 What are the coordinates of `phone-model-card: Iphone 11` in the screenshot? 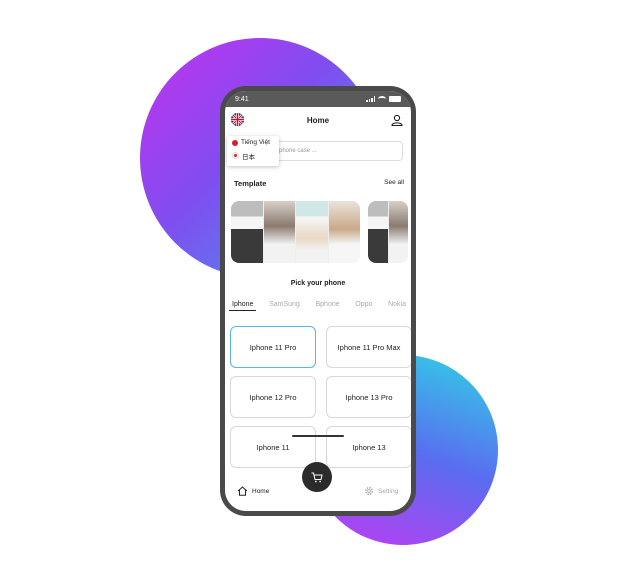 It's located at (273, 447).